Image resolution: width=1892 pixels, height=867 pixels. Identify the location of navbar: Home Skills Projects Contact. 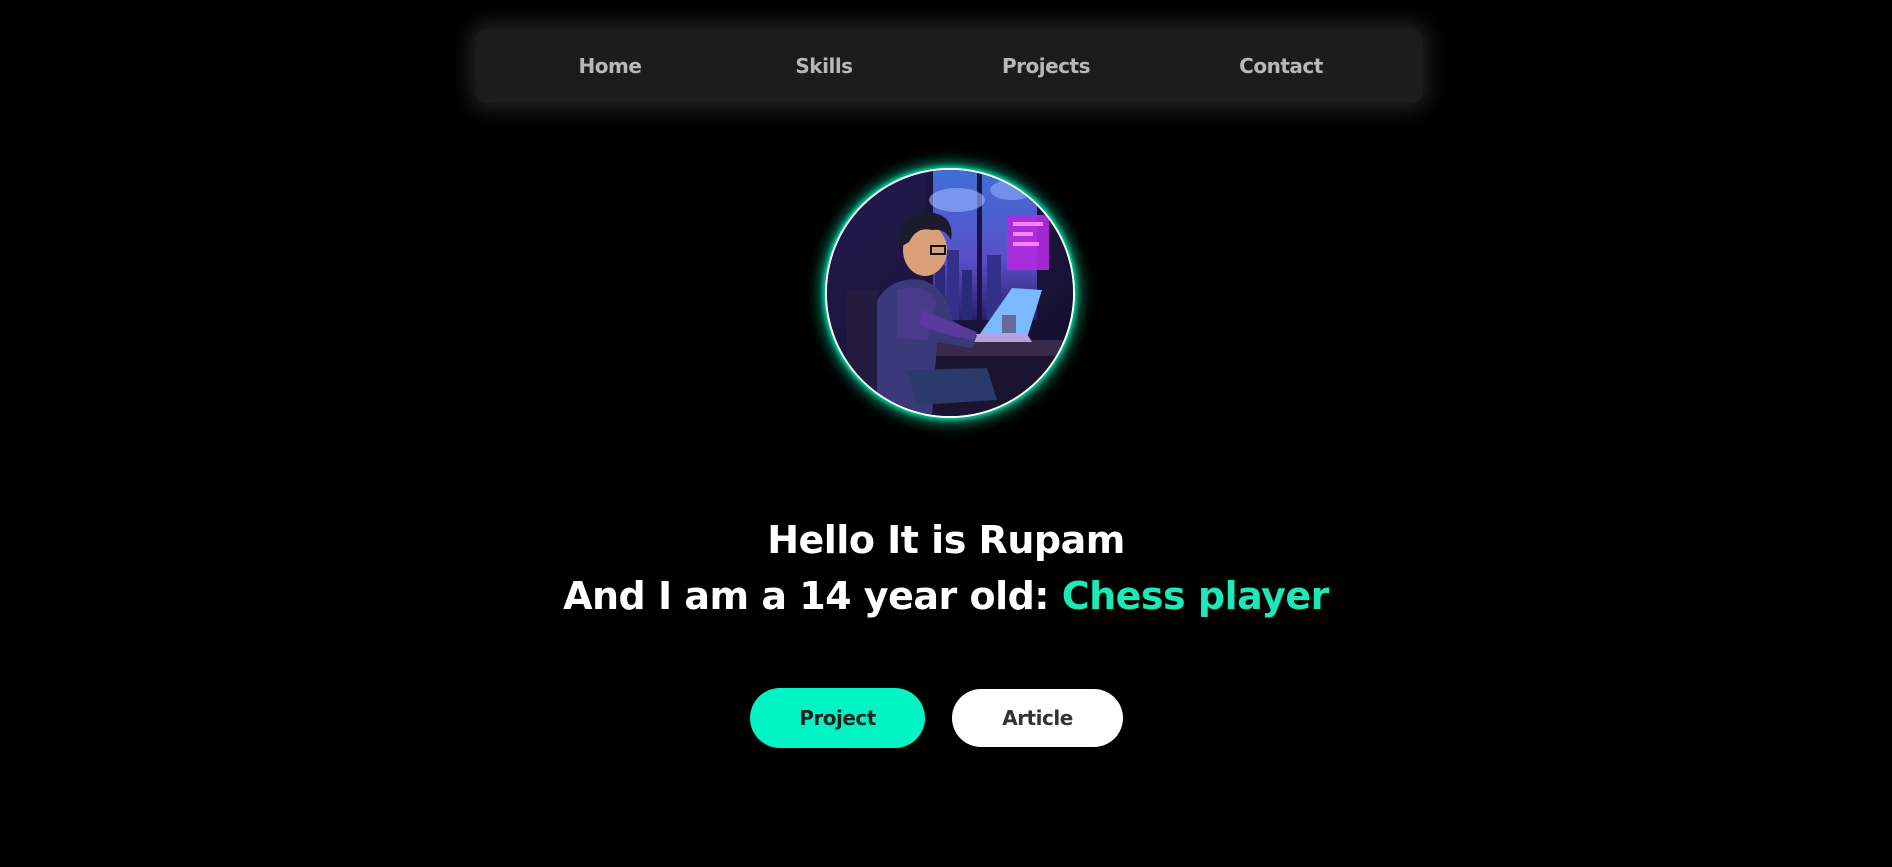
(949, 66).